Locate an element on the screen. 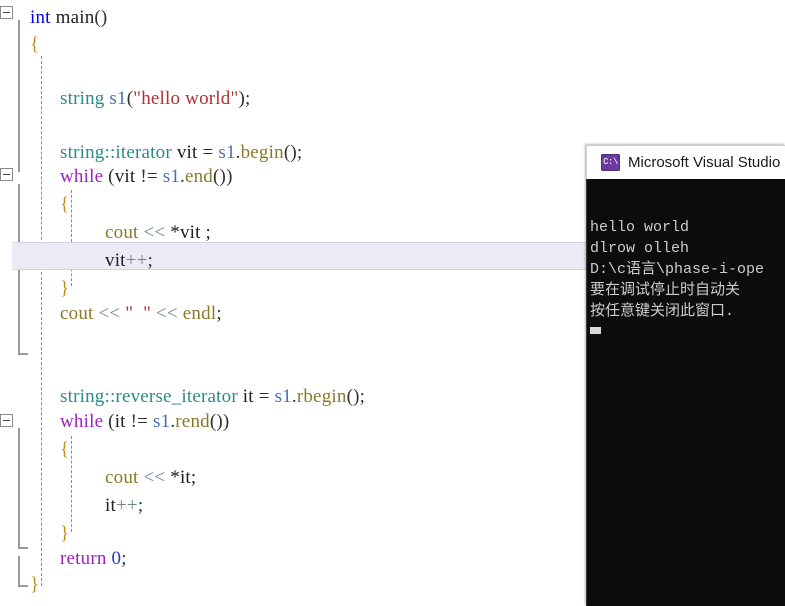 The height and width of the screenshot is (606, 785). code-token-9-0: vit is located at coordinates (115, 260).